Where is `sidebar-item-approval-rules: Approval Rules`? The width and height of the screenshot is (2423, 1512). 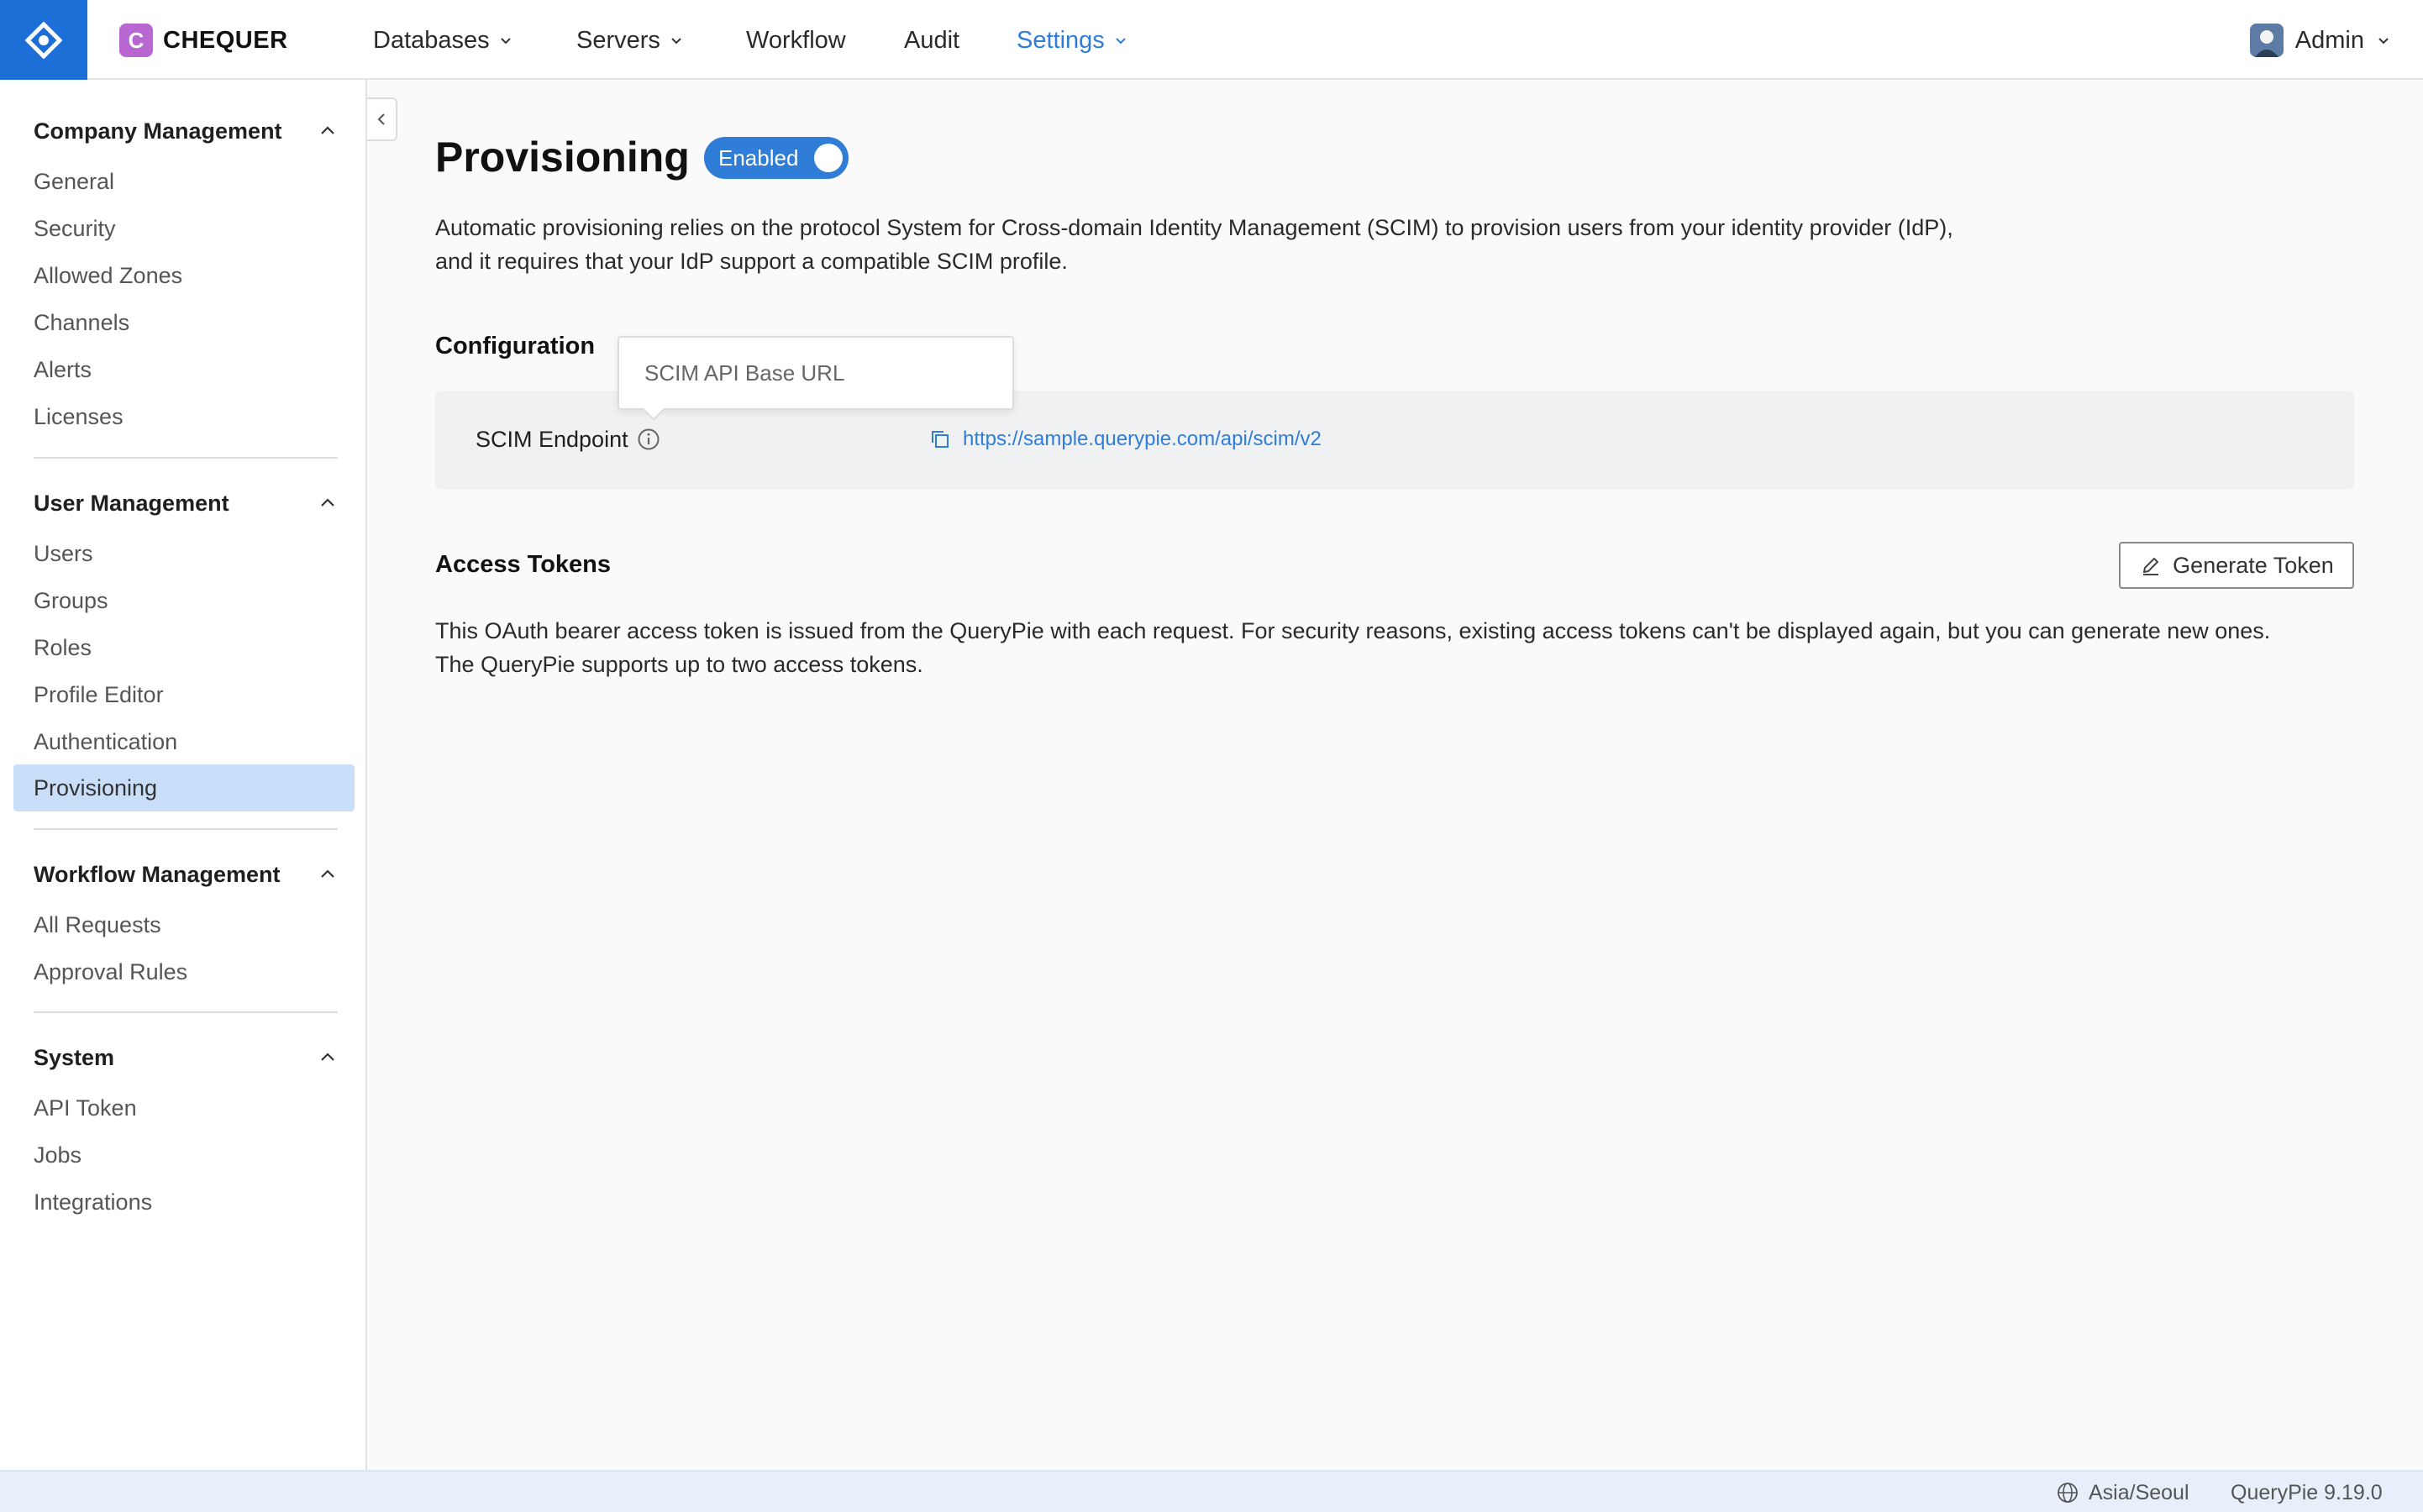 sidebar-item-approval-rules: Approval Rules is located at coordinates (110, 972).